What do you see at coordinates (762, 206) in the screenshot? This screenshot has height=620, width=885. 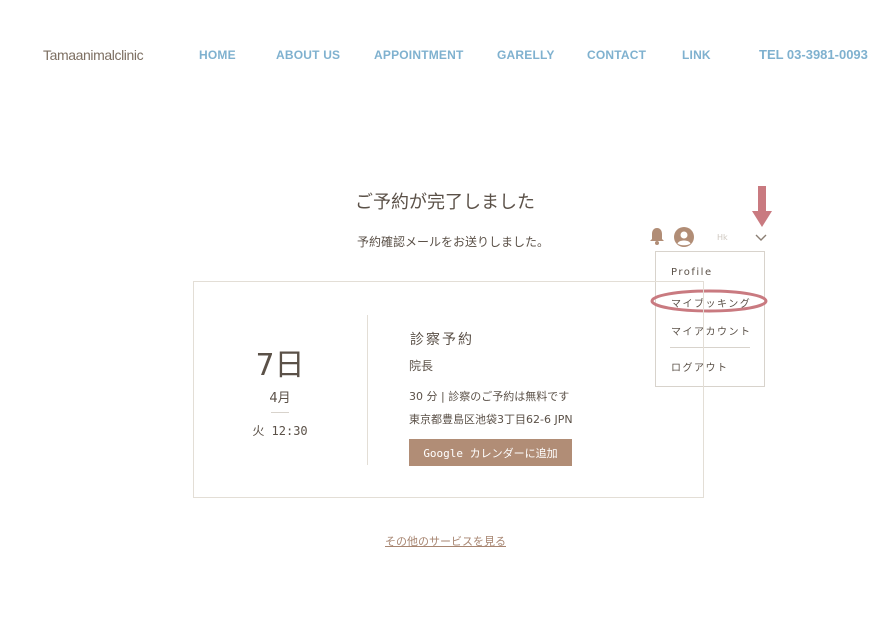 I see `annotation-arrow-icon` at bounding box center [762, 206].